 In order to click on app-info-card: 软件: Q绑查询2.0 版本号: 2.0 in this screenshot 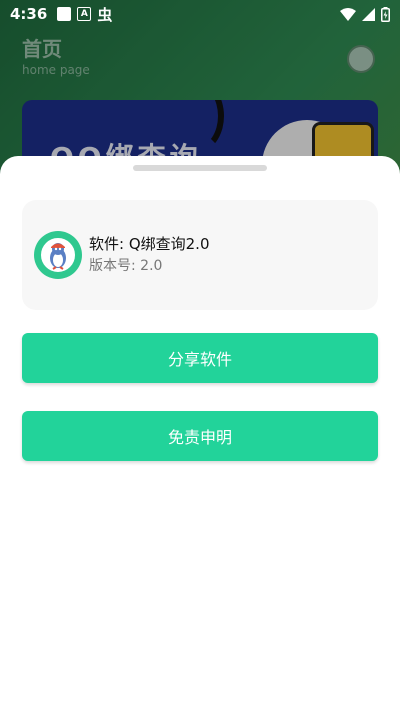, I will do `click(200, 255)`.